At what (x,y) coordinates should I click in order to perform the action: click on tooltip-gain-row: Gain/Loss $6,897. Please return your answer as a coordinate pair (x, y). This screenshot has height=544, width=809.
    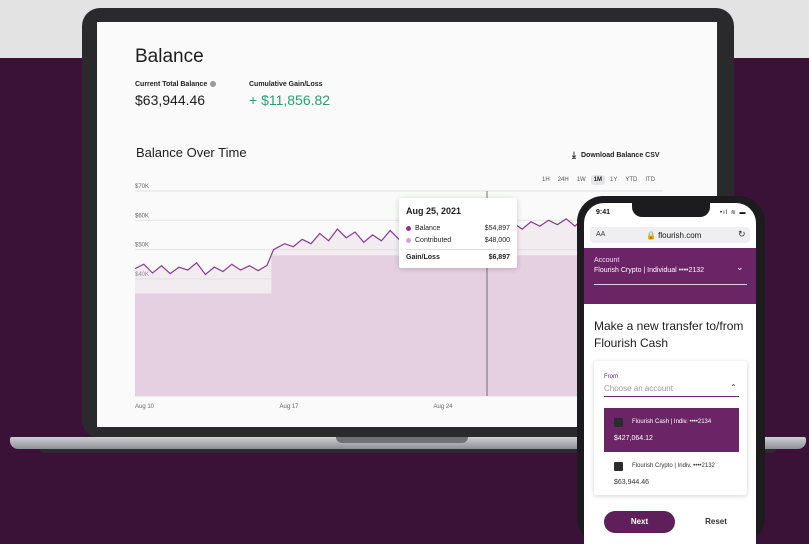
    Looking at the image, I should click on (458, 257).